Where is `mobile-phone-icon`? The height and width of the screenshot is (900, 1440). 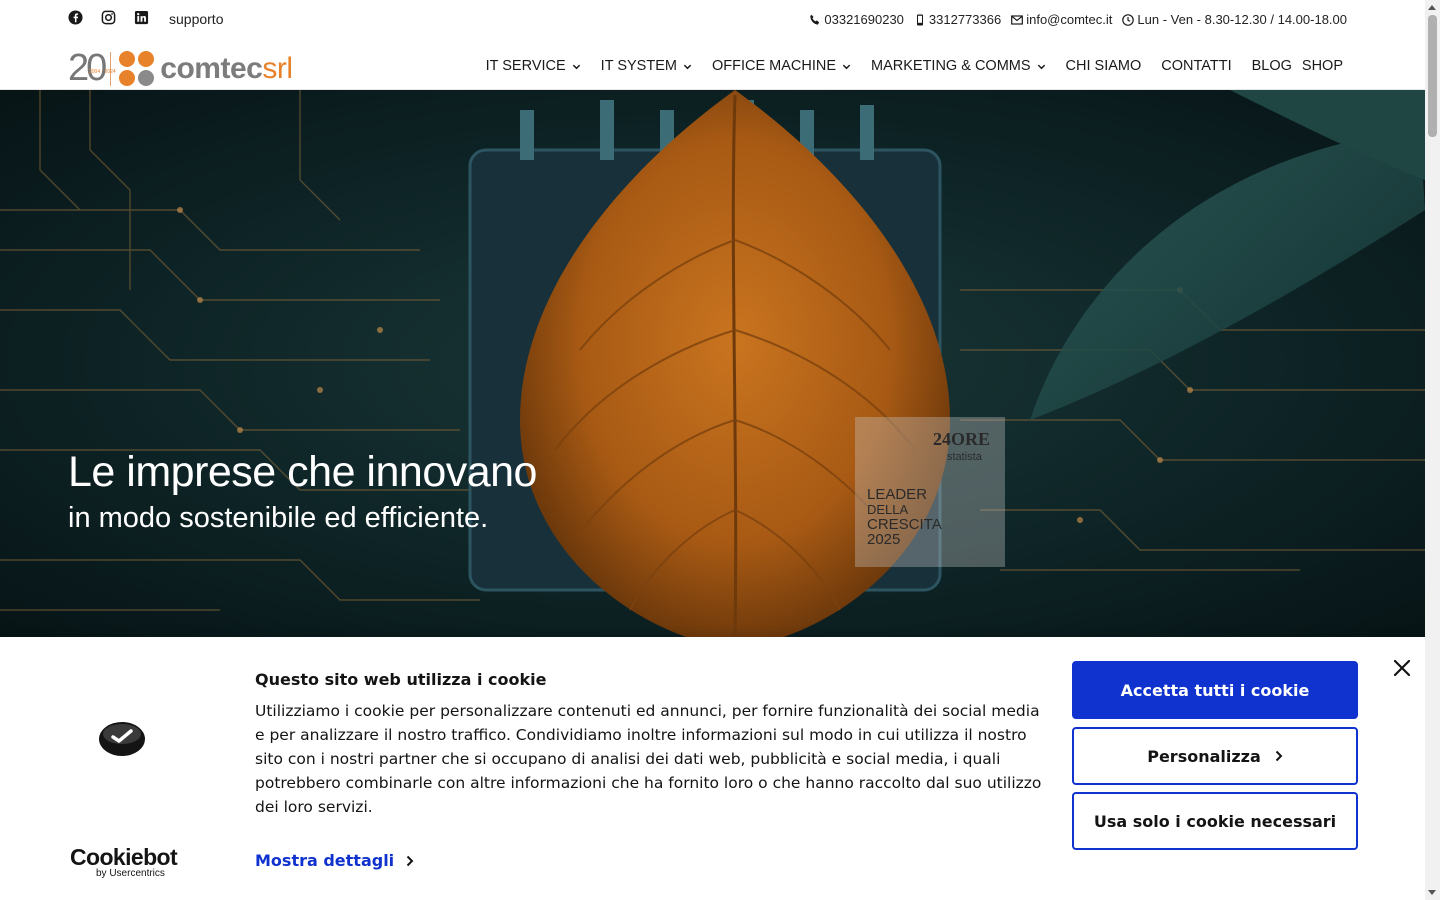
mobile-phone-icon is located at coordinates (919, 19).